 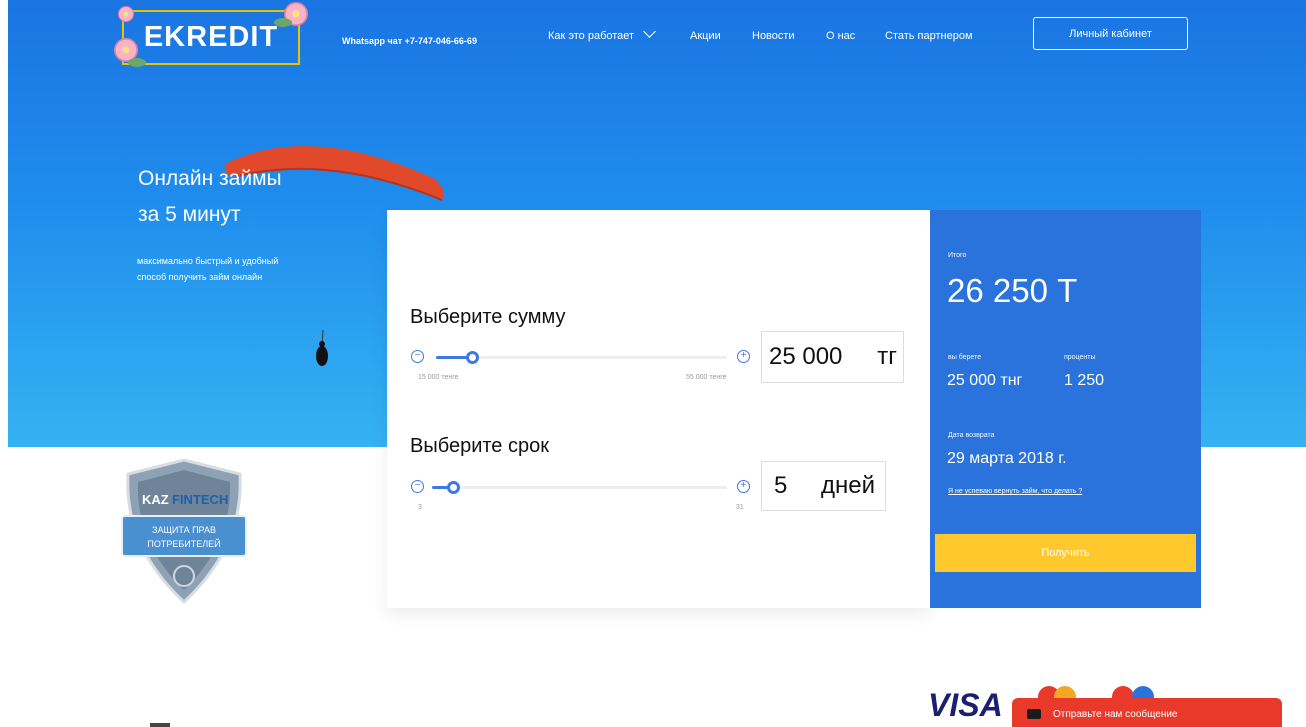 I want to click on visa-logo: VISA, so click(x=965, y=705).